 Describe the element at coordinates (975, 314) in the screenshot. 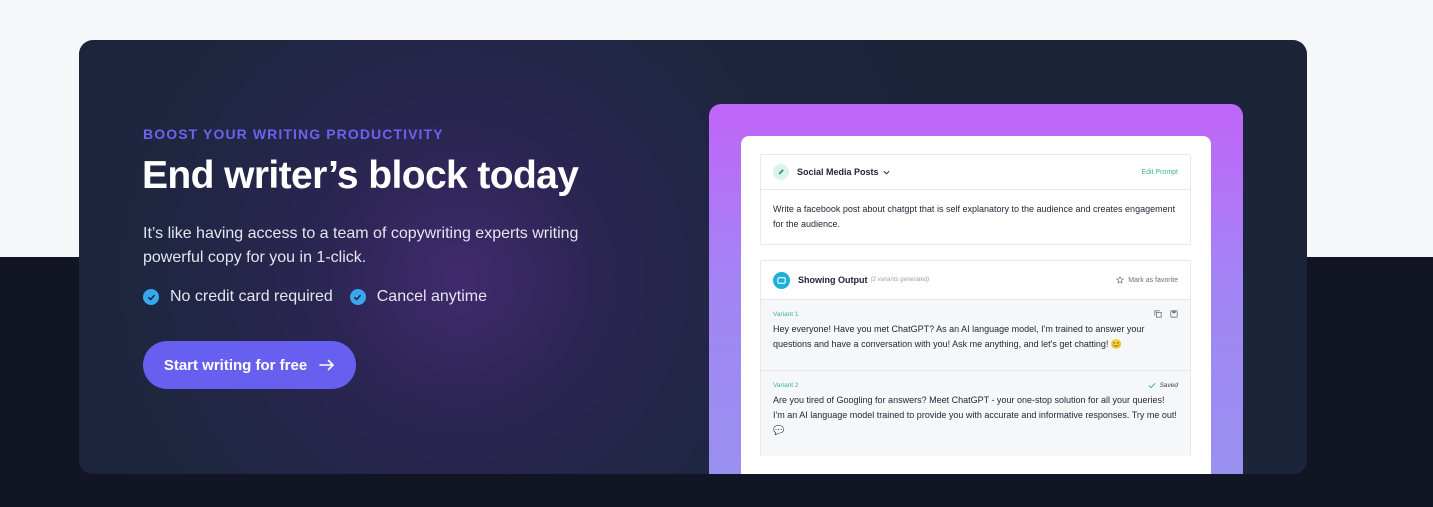

I see `variant-header: Variant 1` at that location.